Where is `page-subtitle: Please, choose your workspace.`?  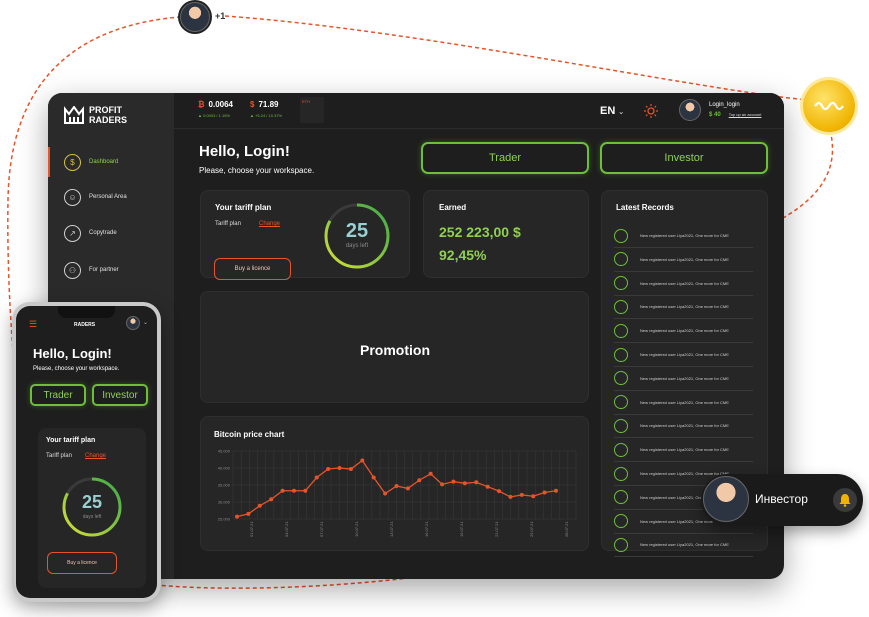 page-subtitle: Please, choose your workspace. is located at coordinates (257, 170).